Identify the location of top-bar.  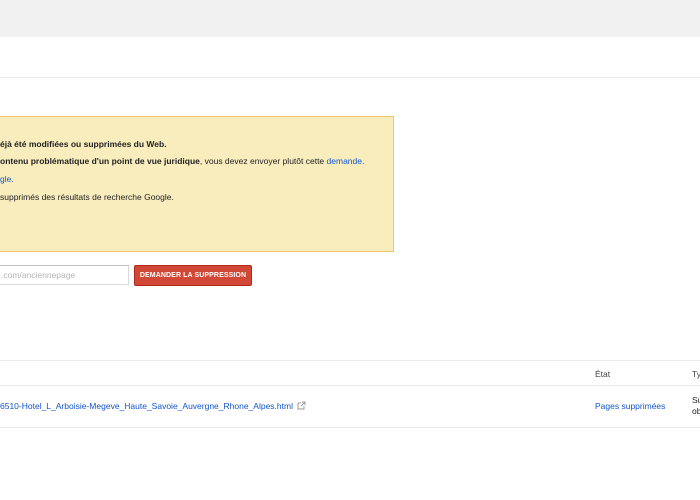
(350, 18).